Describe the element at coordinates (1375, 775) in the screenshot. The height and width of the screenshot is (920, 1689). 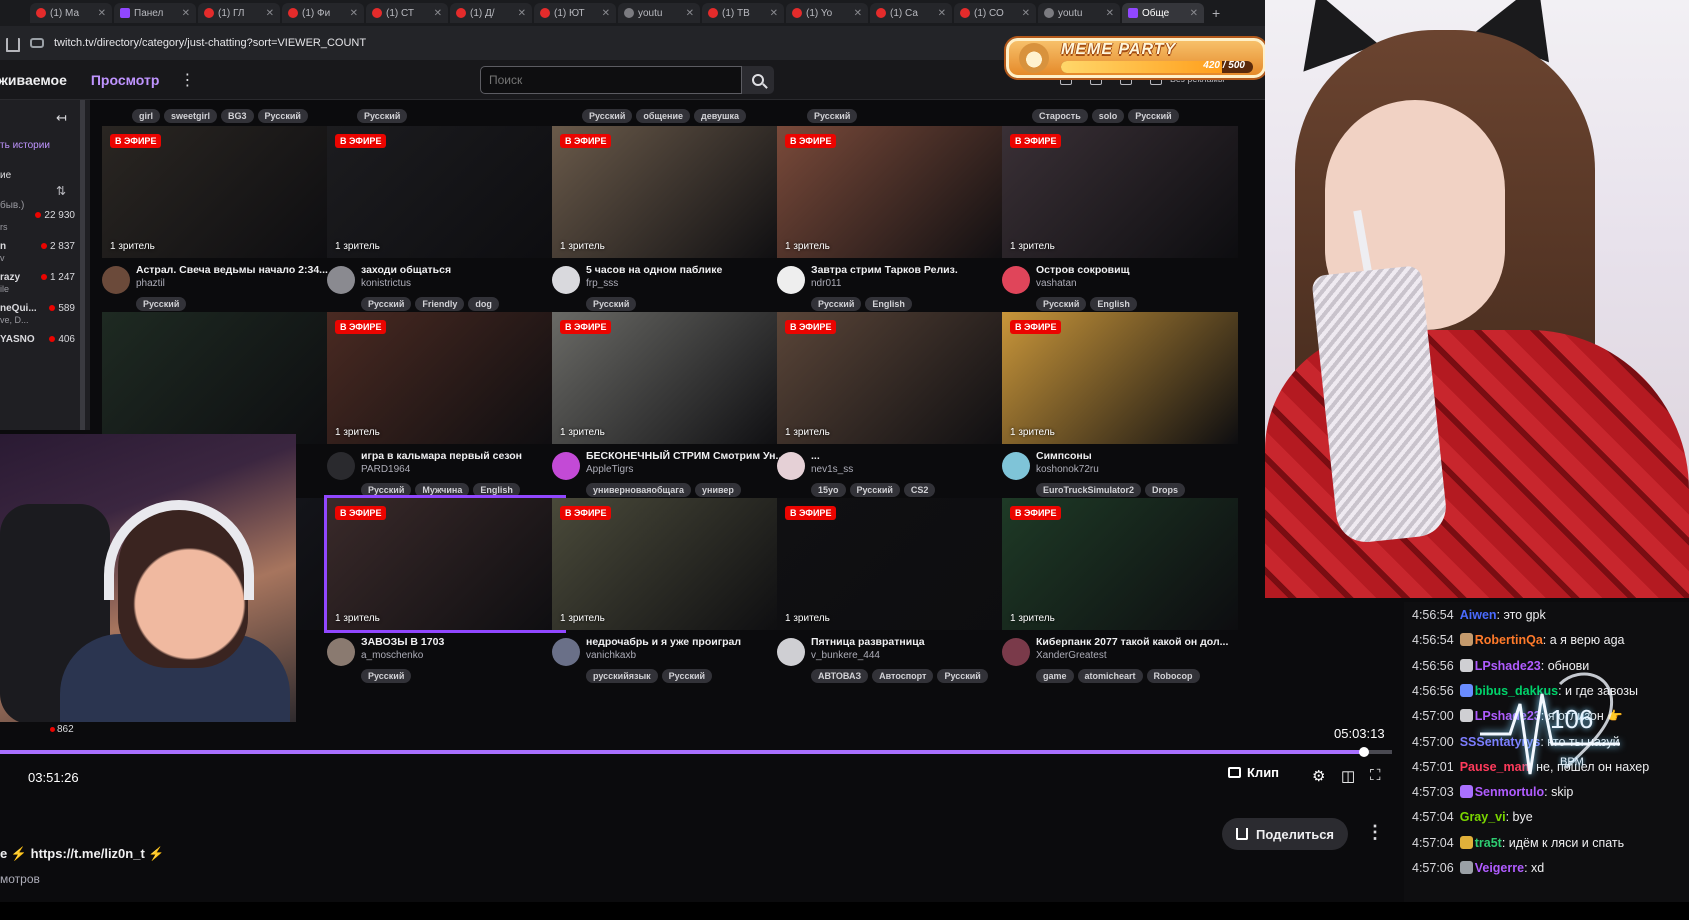
I see `fullscreen-icon: ⛶` at that location.